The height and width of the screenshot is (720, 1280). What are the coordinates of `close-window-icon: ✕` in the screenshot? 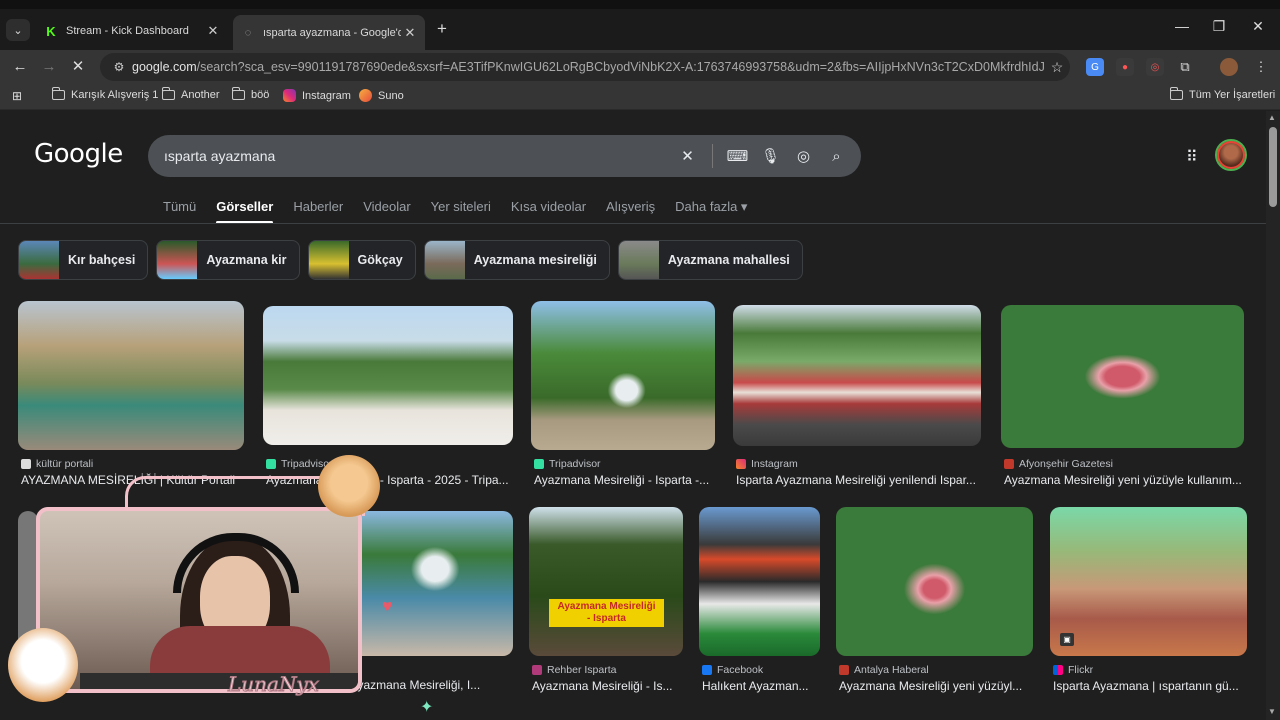 It's located at (1258, 26).